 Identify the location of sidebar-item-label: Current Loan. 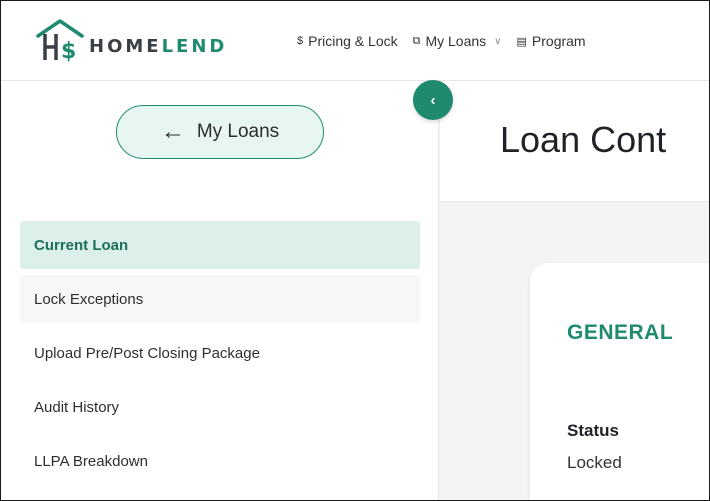
(81, 245).